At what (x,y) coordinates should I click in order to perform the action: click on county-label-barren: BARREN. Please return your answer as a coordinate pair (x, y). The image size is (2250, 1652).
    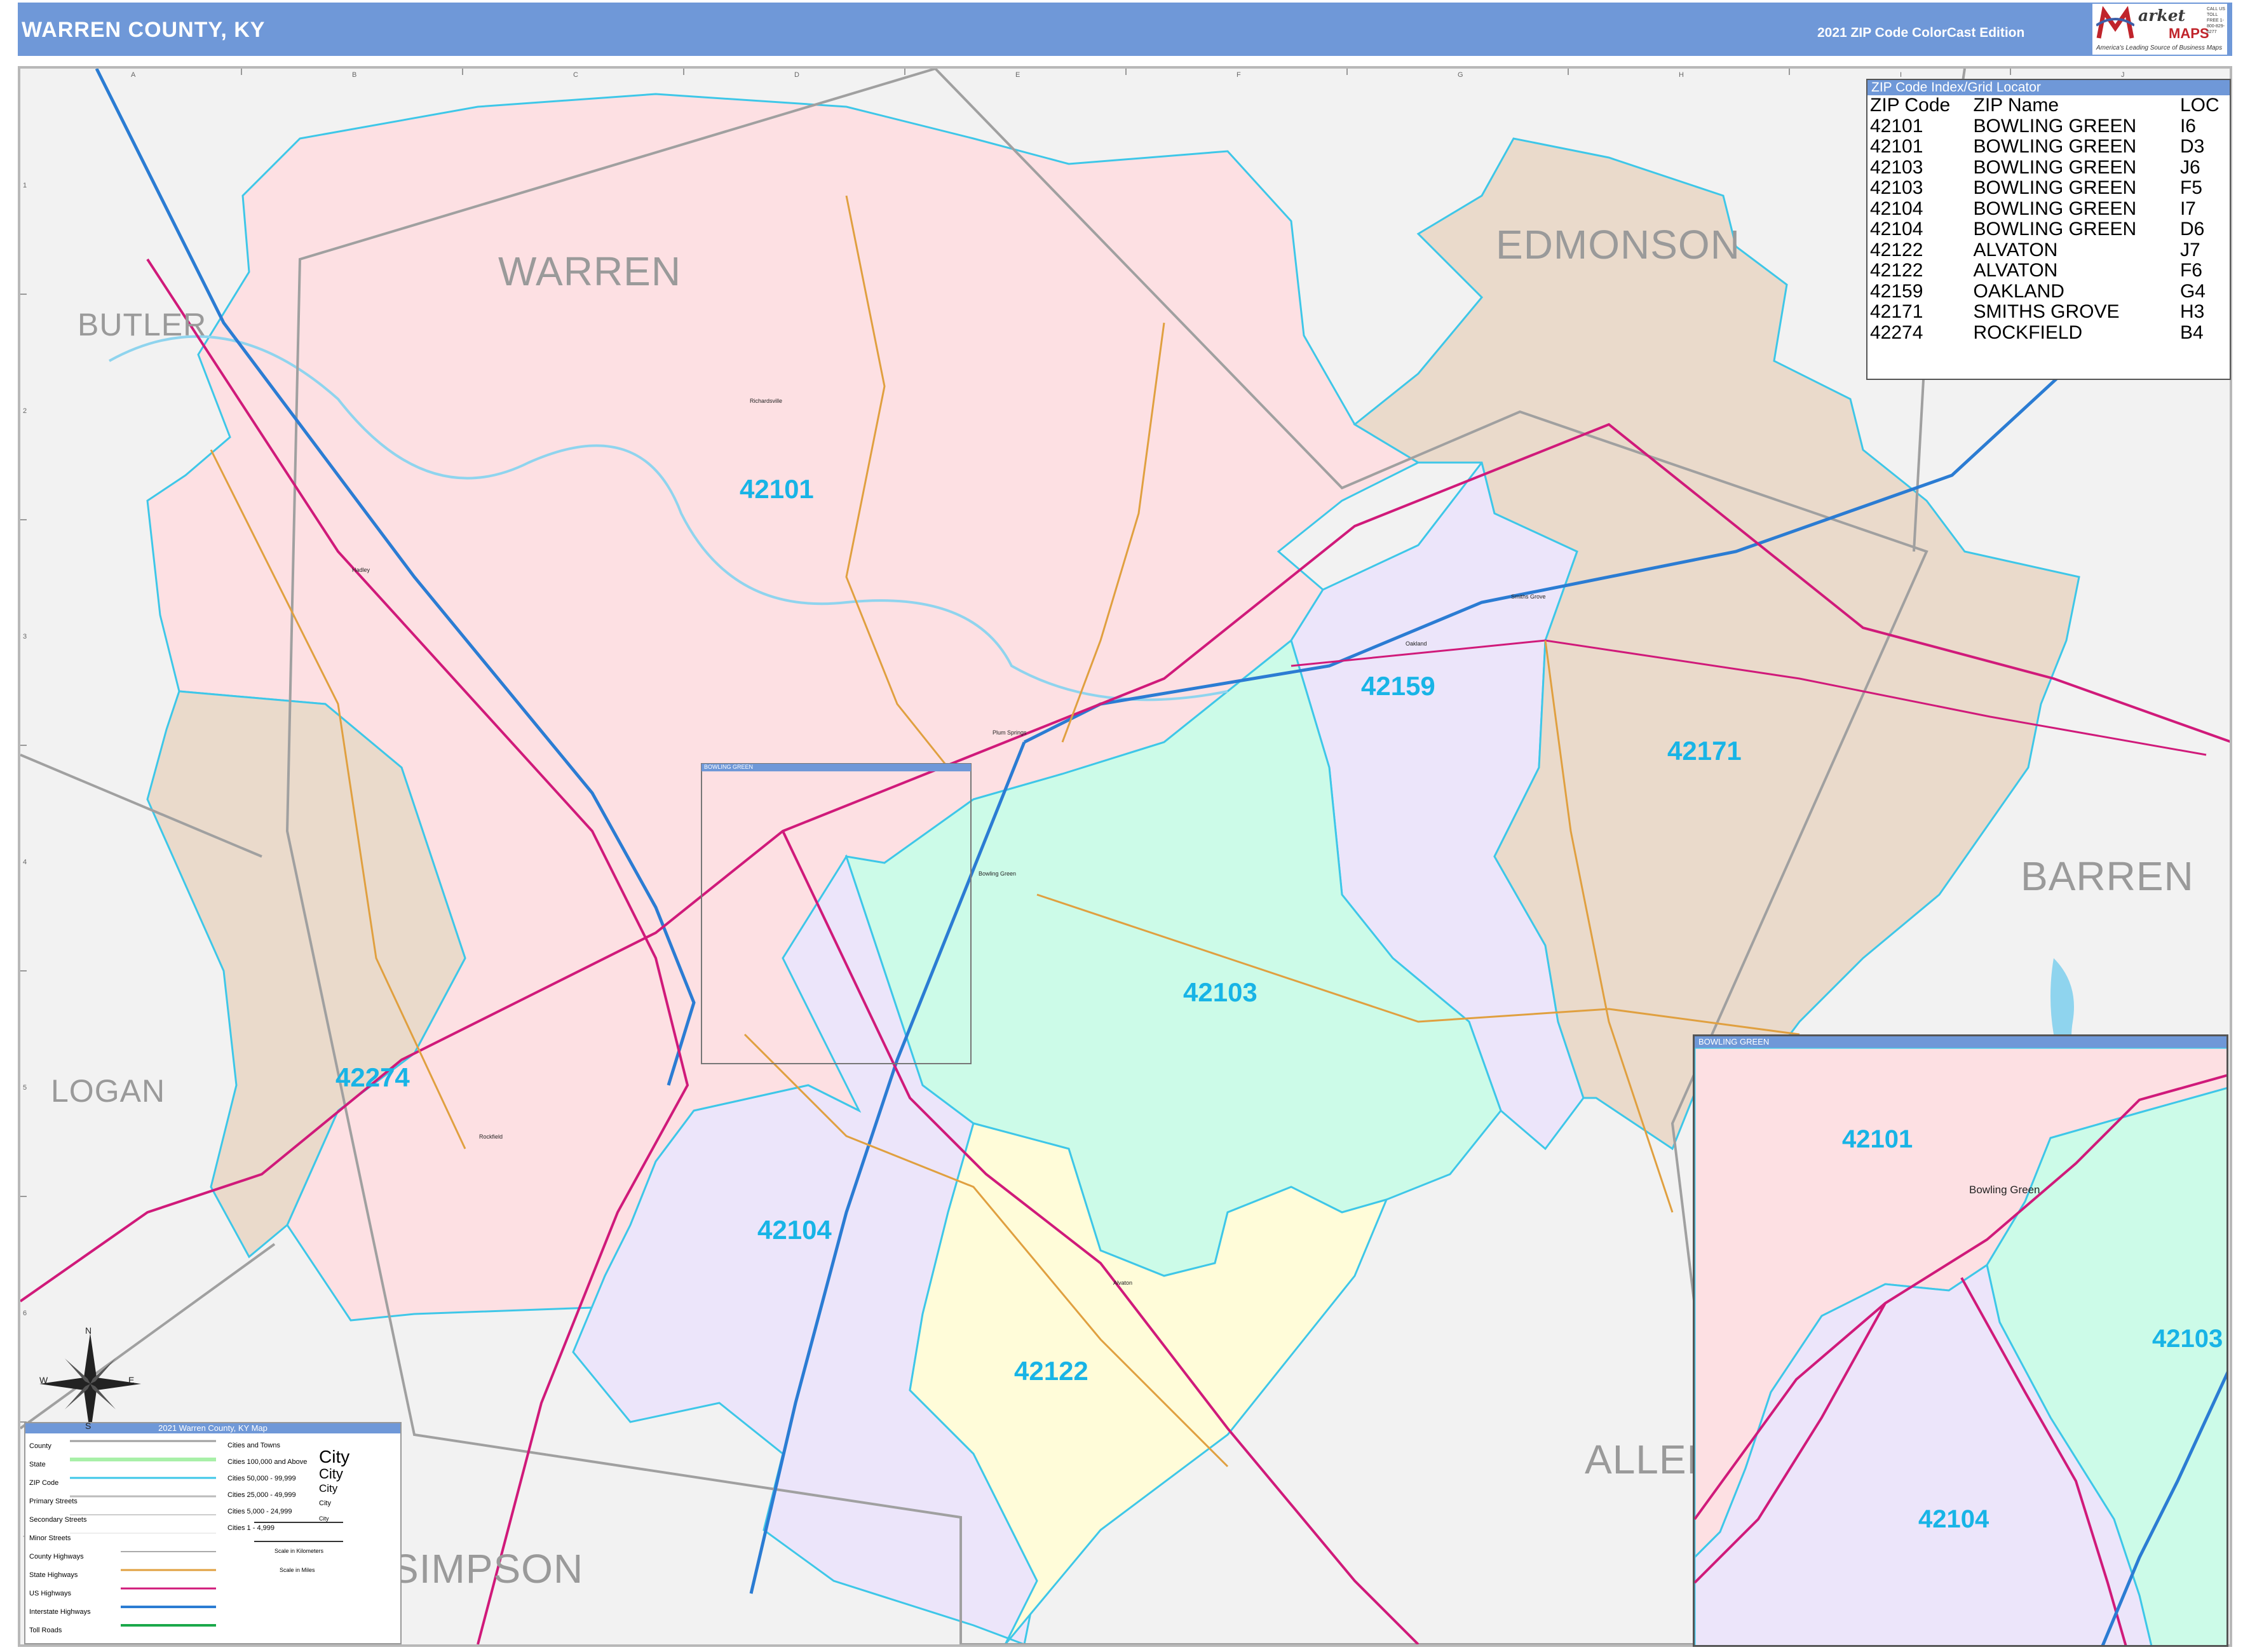
    Looking at the image, I should click on (2107, 876).